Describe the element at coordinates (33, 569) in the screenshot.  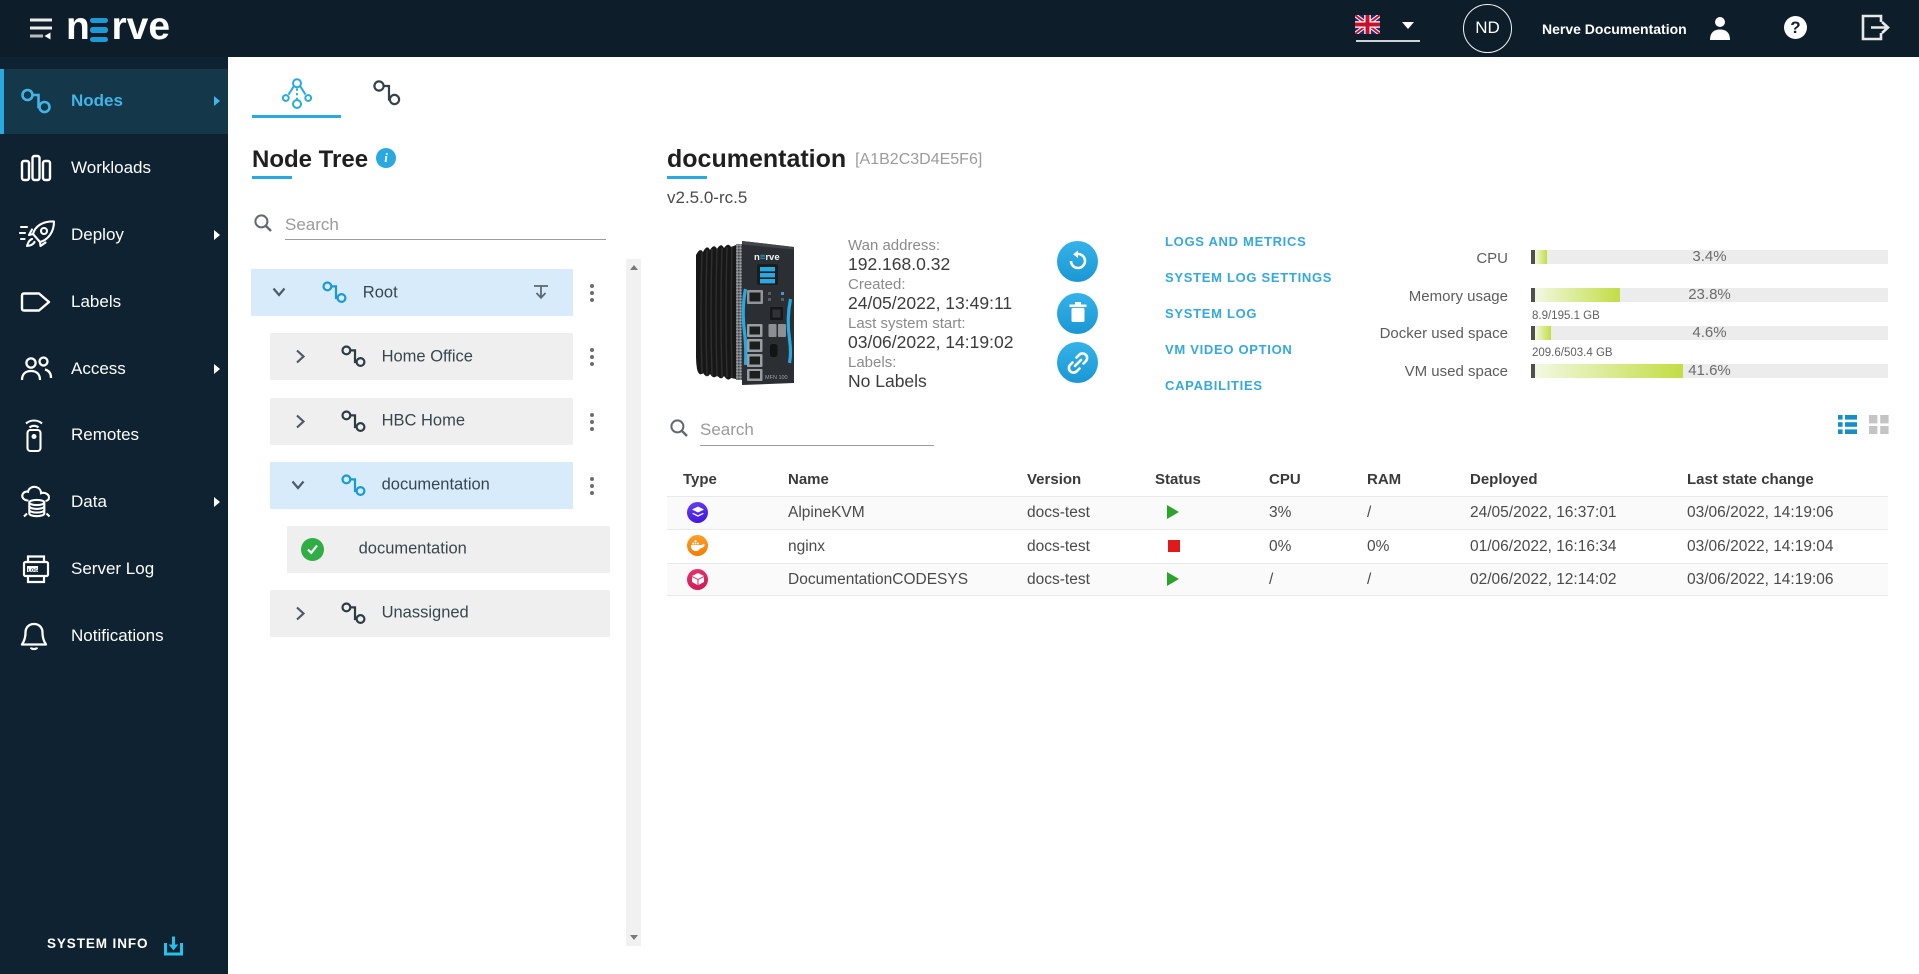
I see `svg-text: LOG` at that location.